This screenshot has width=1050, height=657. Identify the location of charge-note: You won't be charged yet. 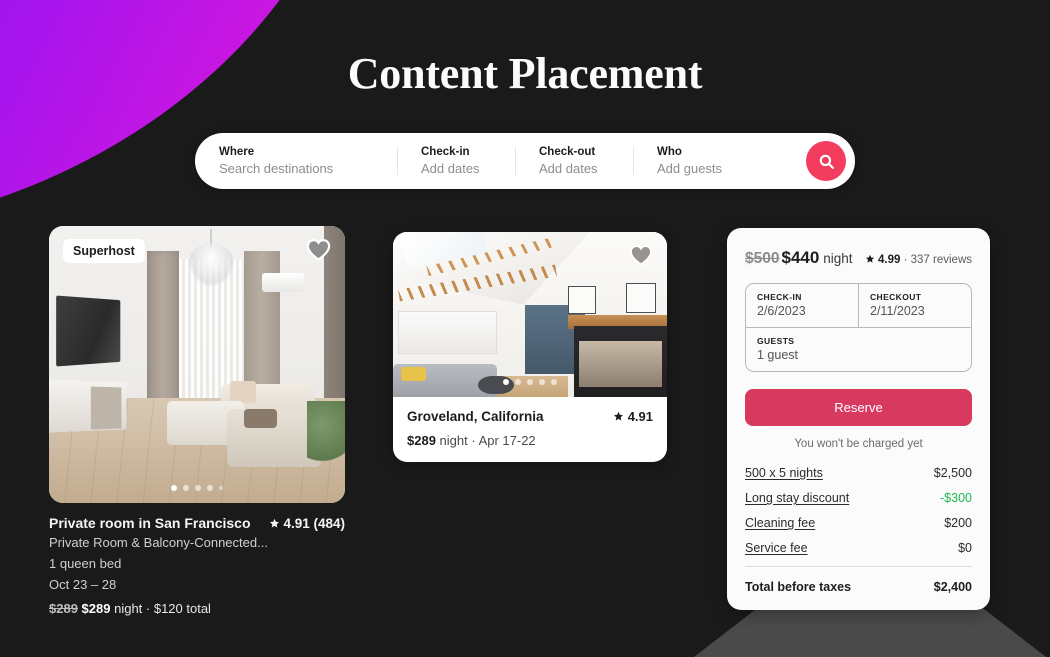
(858, 444).